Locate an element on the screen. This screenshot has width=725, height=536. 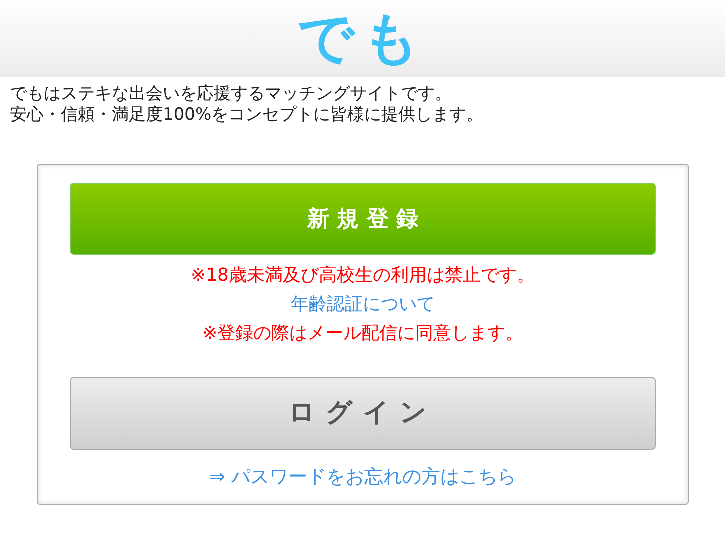
age-verification-link: 年齢認証について is located at coordinates (363, 304).